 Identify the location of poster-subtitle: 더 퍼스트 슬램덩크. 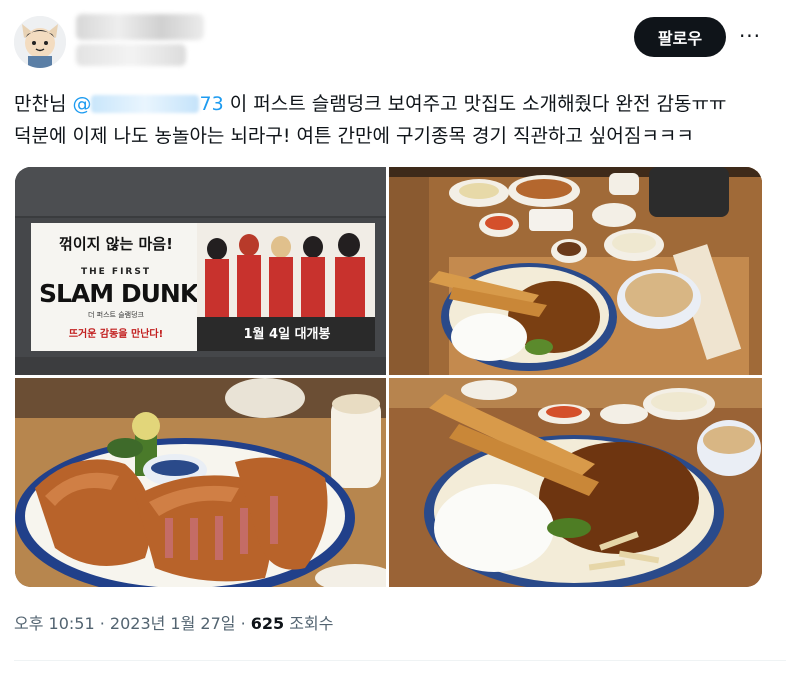
(116, 315).